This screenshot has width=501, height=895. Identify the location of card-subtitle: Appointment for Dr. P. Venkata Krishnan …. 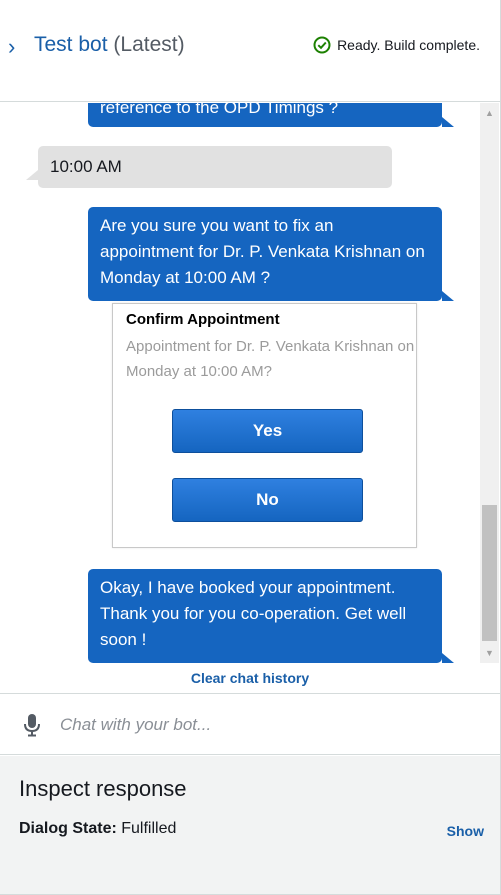
(270, 359).